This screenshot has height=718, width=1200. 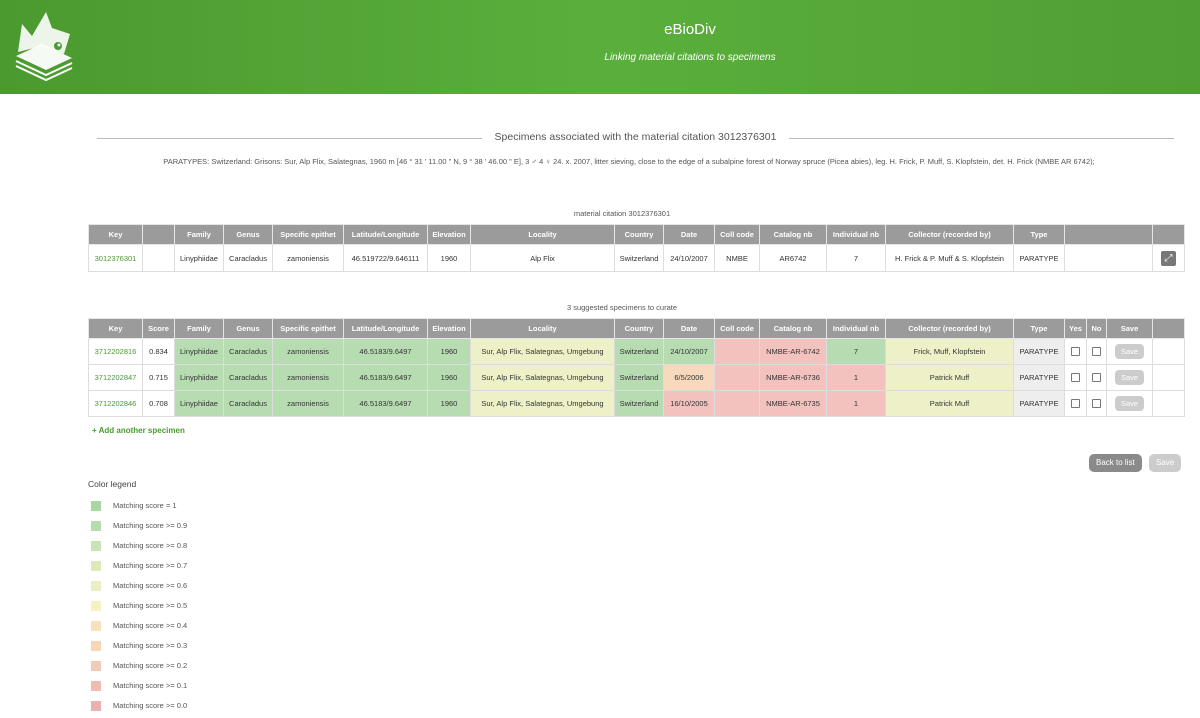 I want to click on suggested-table-caption: 3 suggested specimens to curate, so click(x=622, y=307).